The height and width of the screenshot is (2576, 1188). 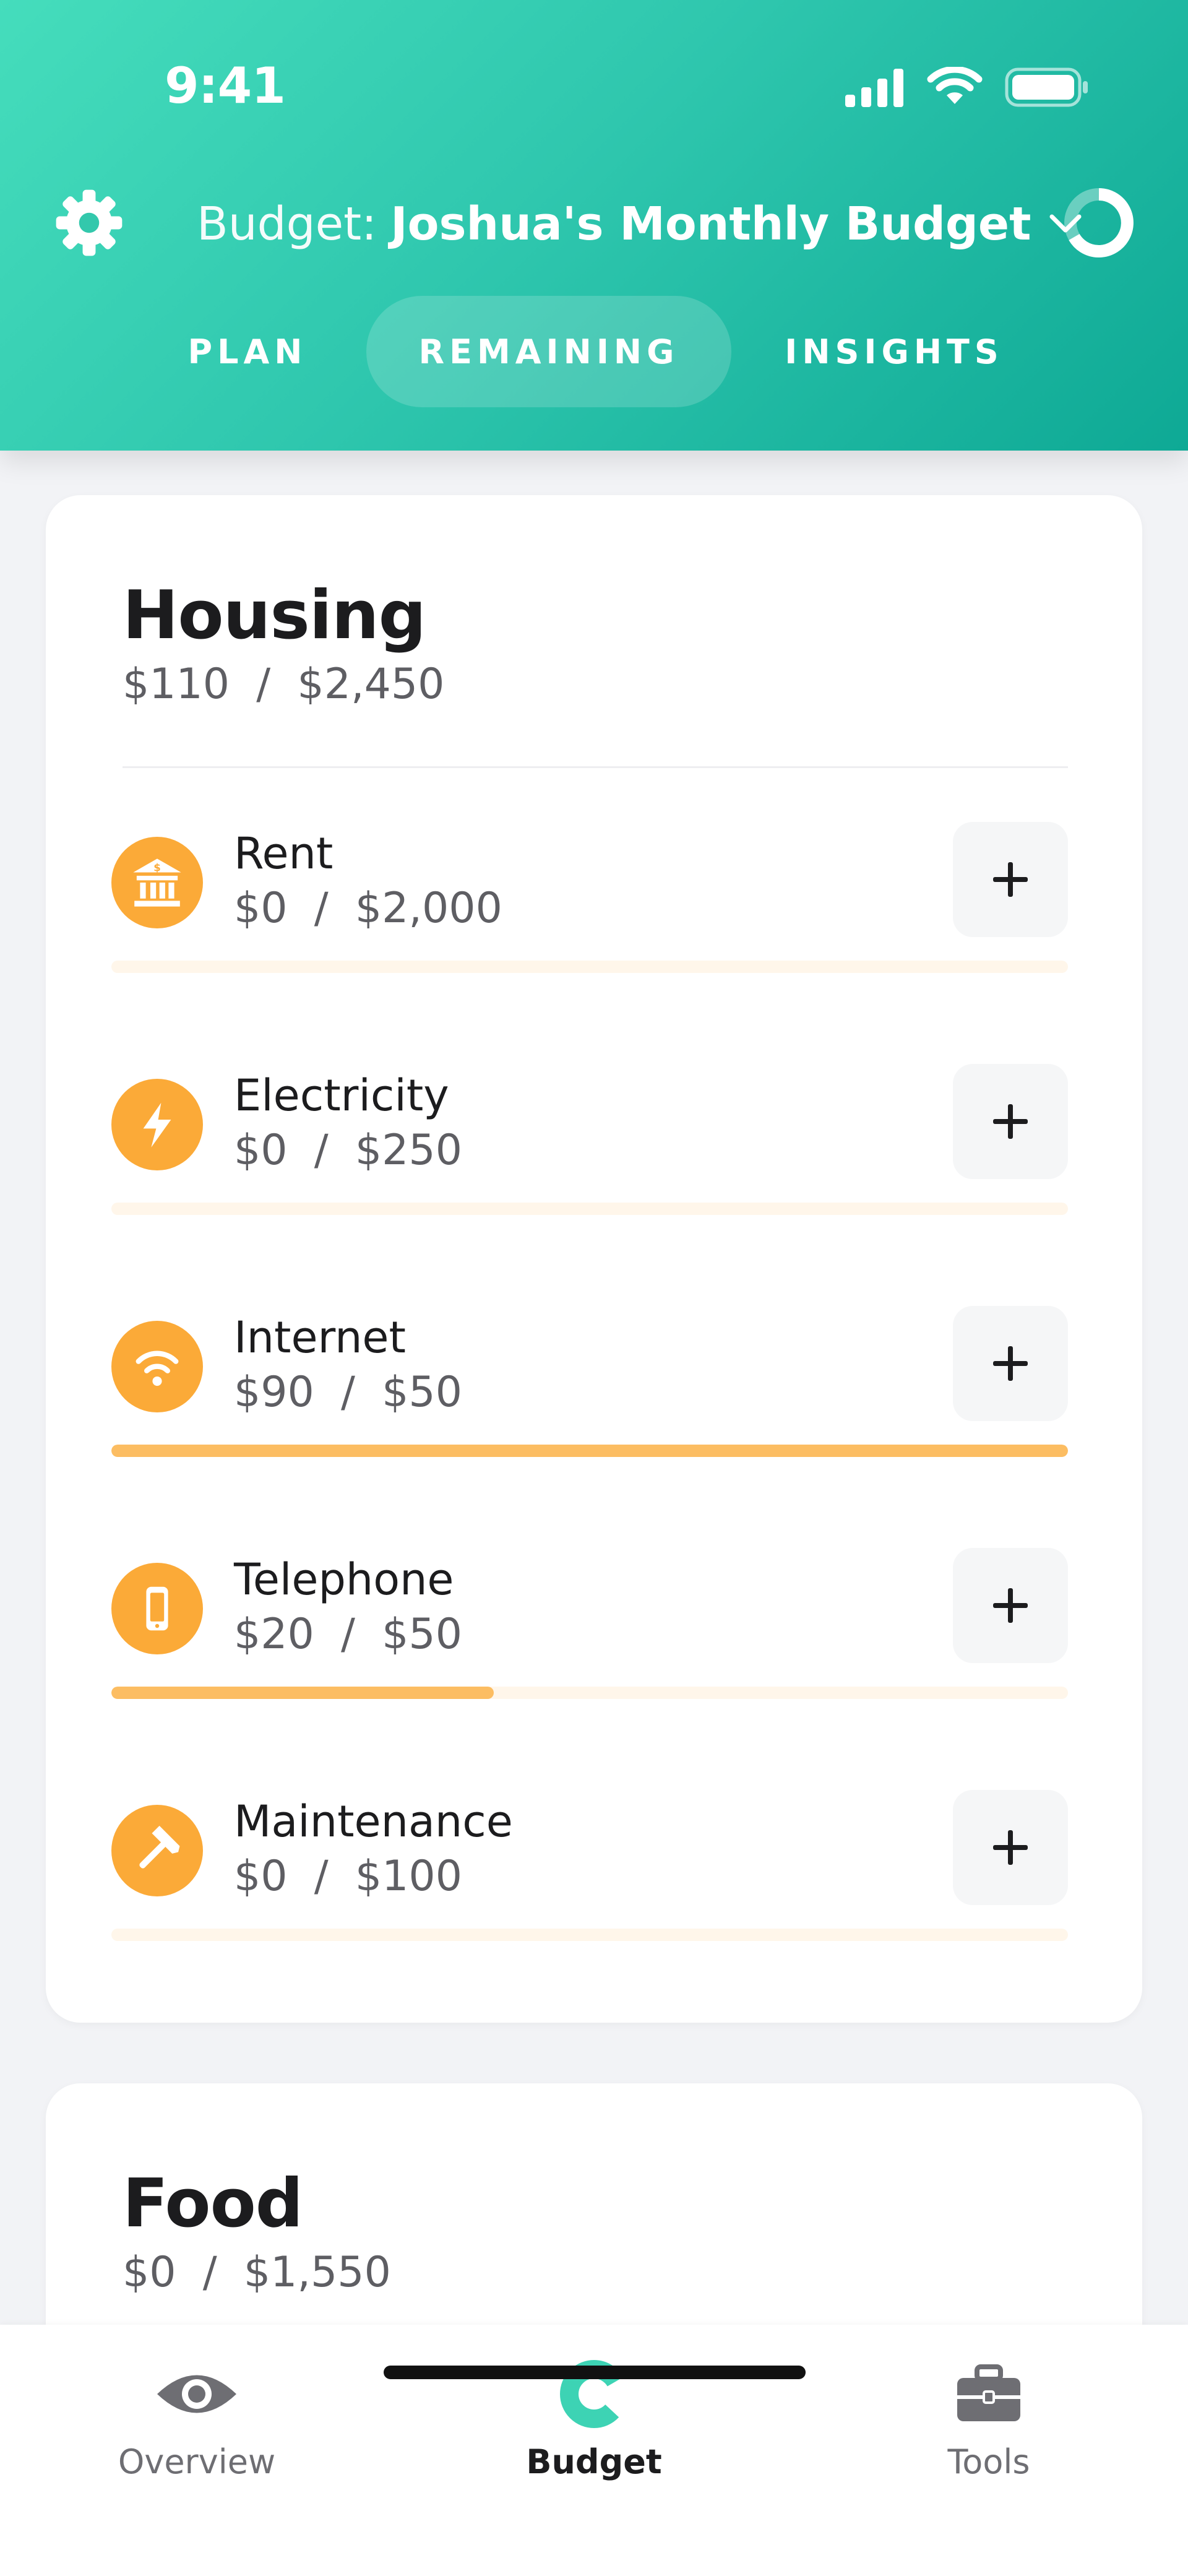 I want to click on item-name: Internet, so click(x=320, y=1337).